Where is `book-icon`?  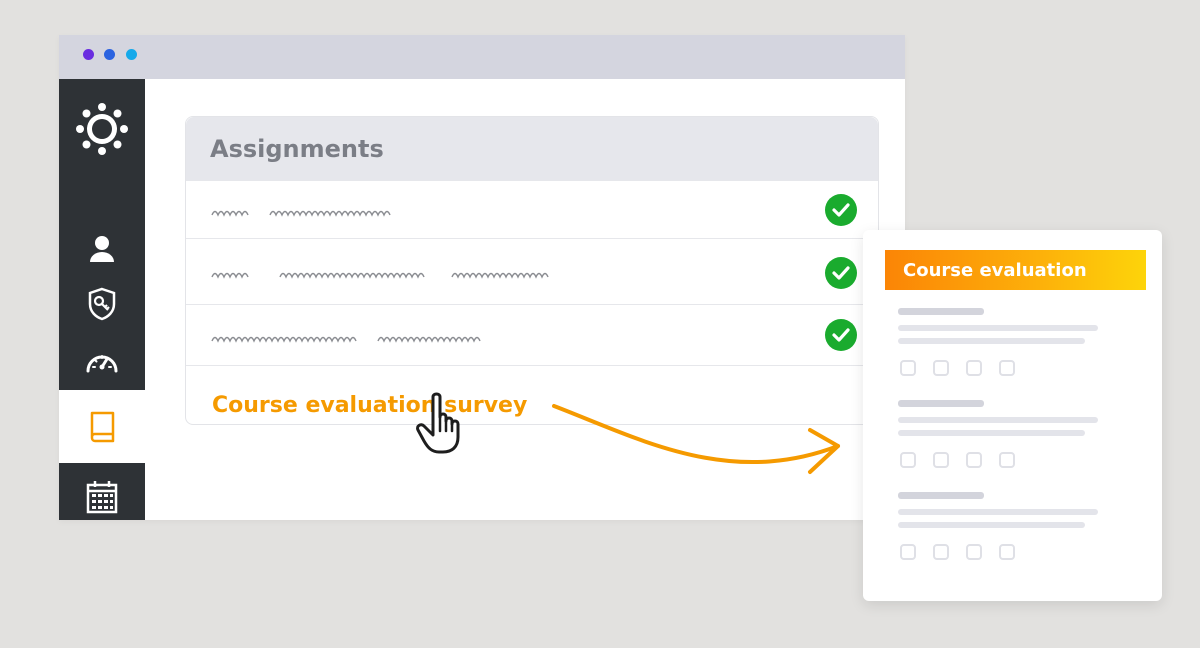
book-icon is located at coordinates (102, 426).